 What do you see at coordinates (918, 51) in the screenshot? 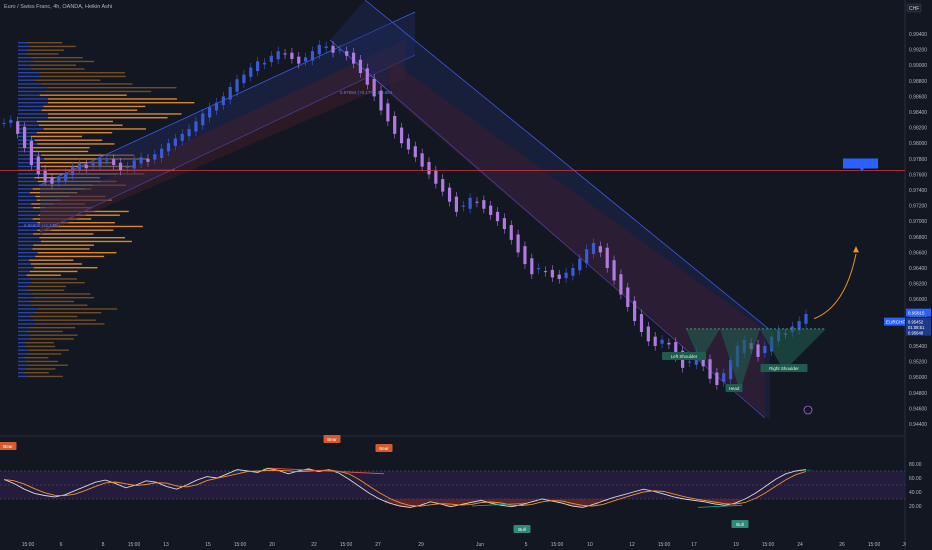
I see `price-tick-label: 0.99200` at bounding box center [918, 51].